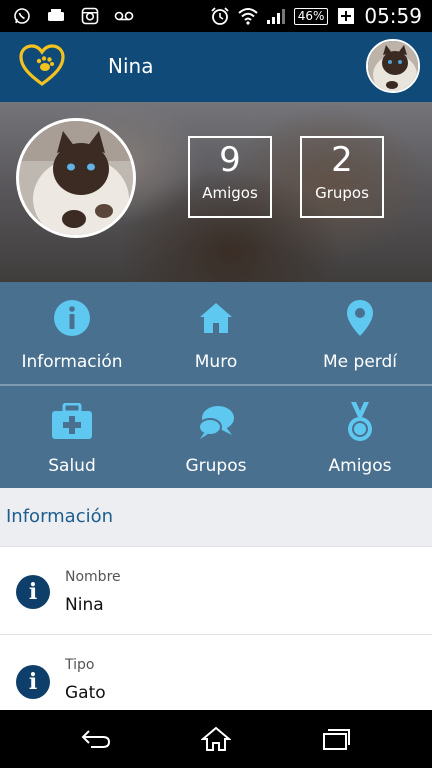 The image size is (432, 768). I want to click on home-nav-icon, so click(216, 739).